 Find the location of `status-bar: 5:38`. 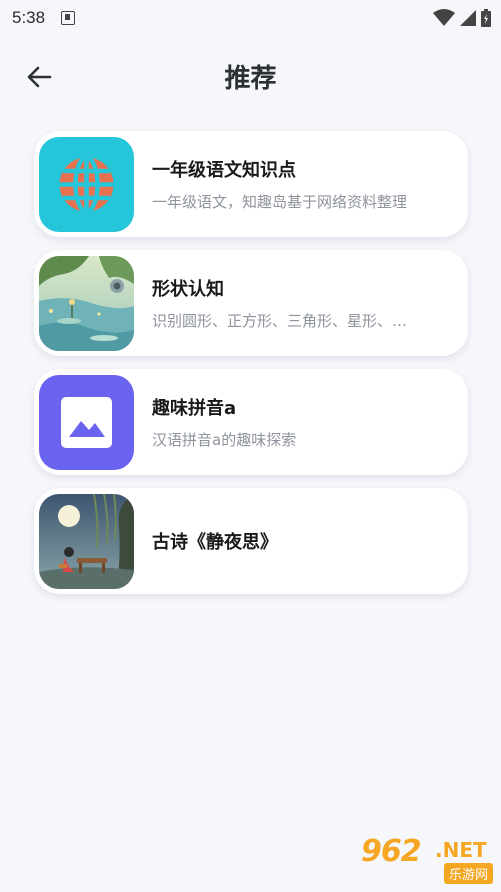

status-bar: 5:38 is located at coordinates (250, 18).